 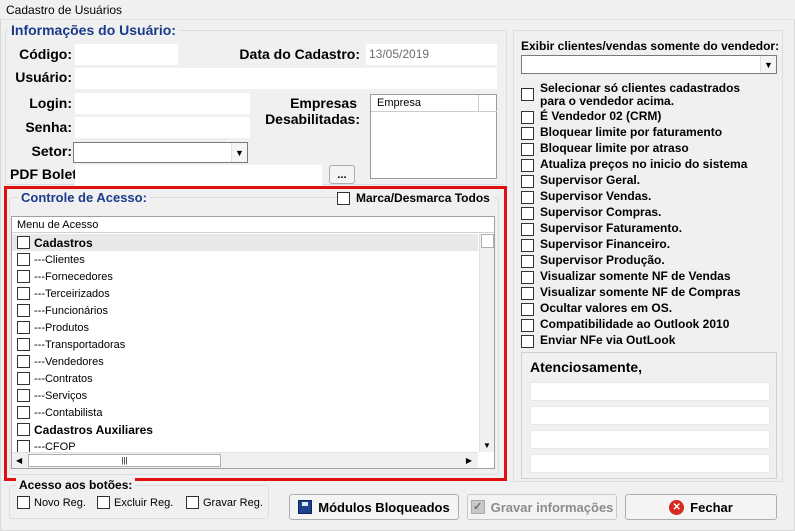 What do you see at coordinates (433, 136) in the screenshot?
I see `empresas-list: Empresa` at bounding box center [433, 136].